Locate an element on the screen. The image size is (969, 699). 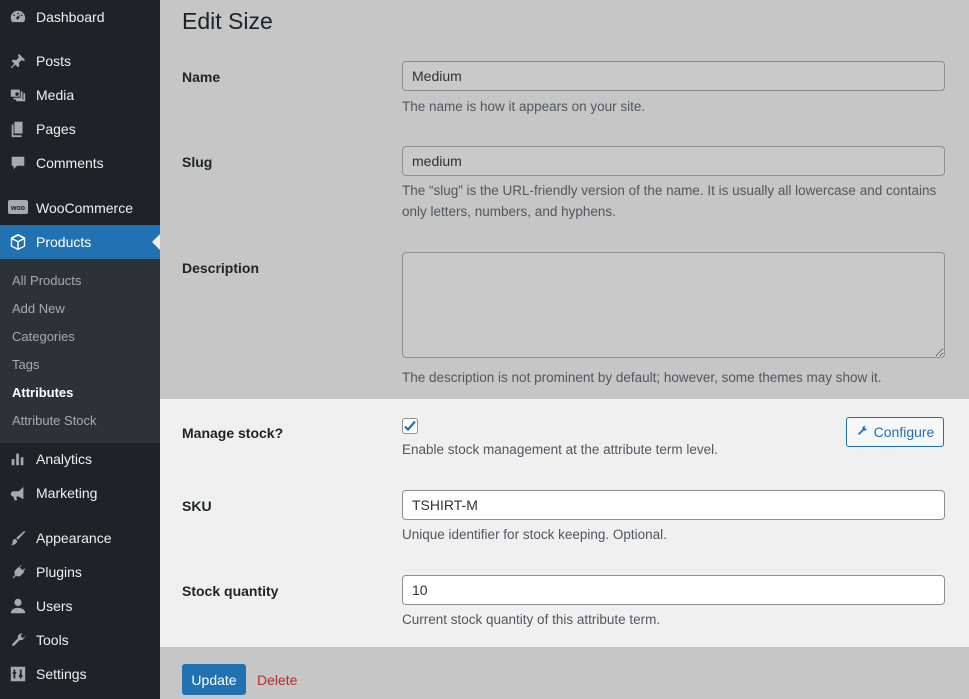
menu-item-appearance: Appearance is located at coordinates (80, 538).